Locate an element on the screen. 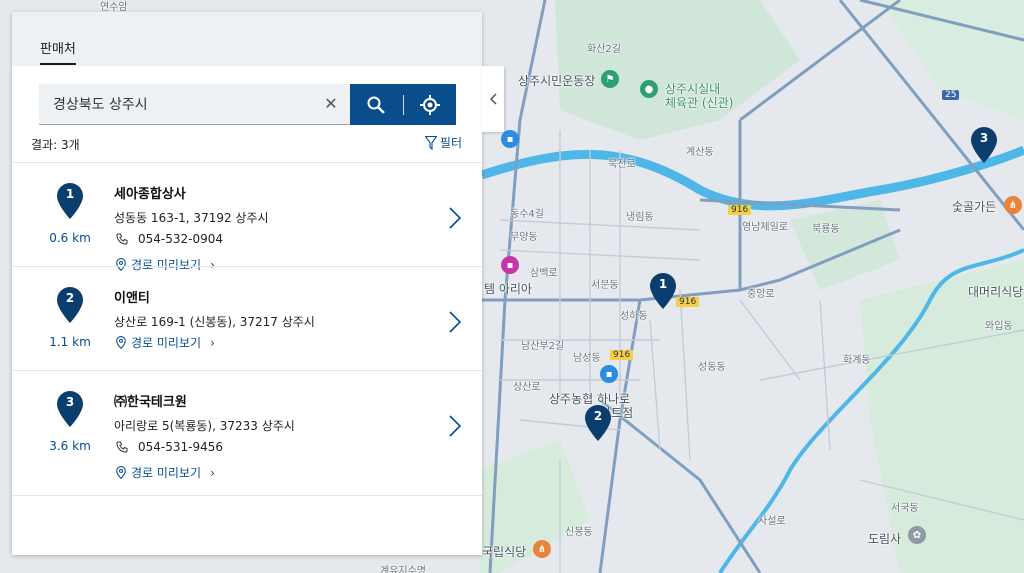  search-actions is located at coordinates (403, 104).